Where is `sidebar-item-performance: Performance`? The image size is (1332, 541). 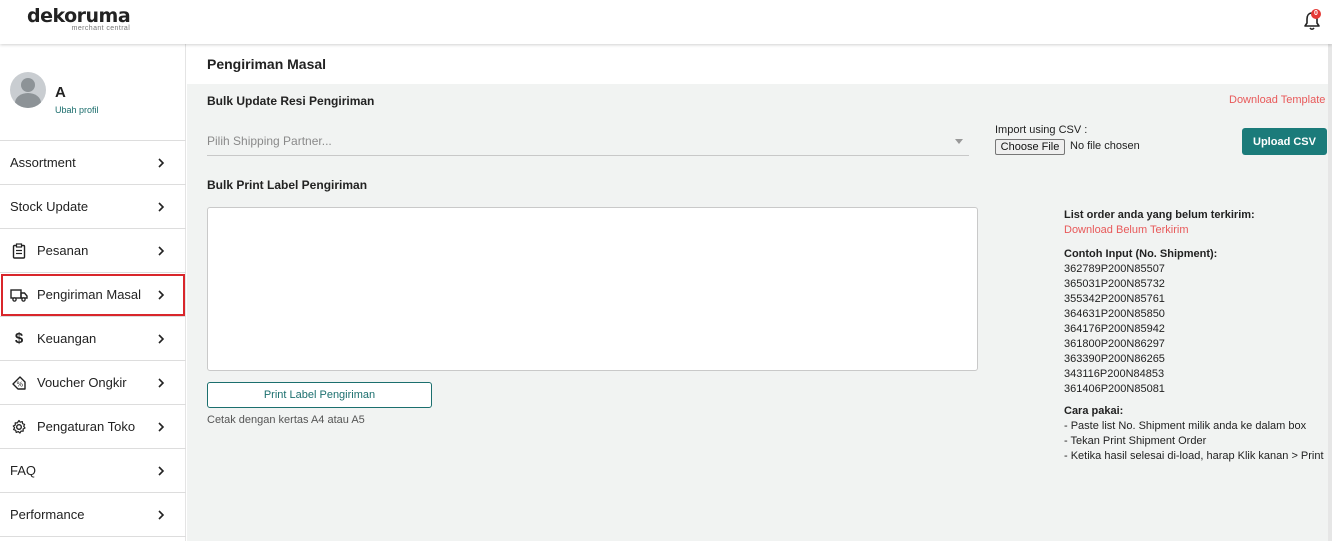 sidebar-item-performance: Performance is located at coordinates (93, 515).